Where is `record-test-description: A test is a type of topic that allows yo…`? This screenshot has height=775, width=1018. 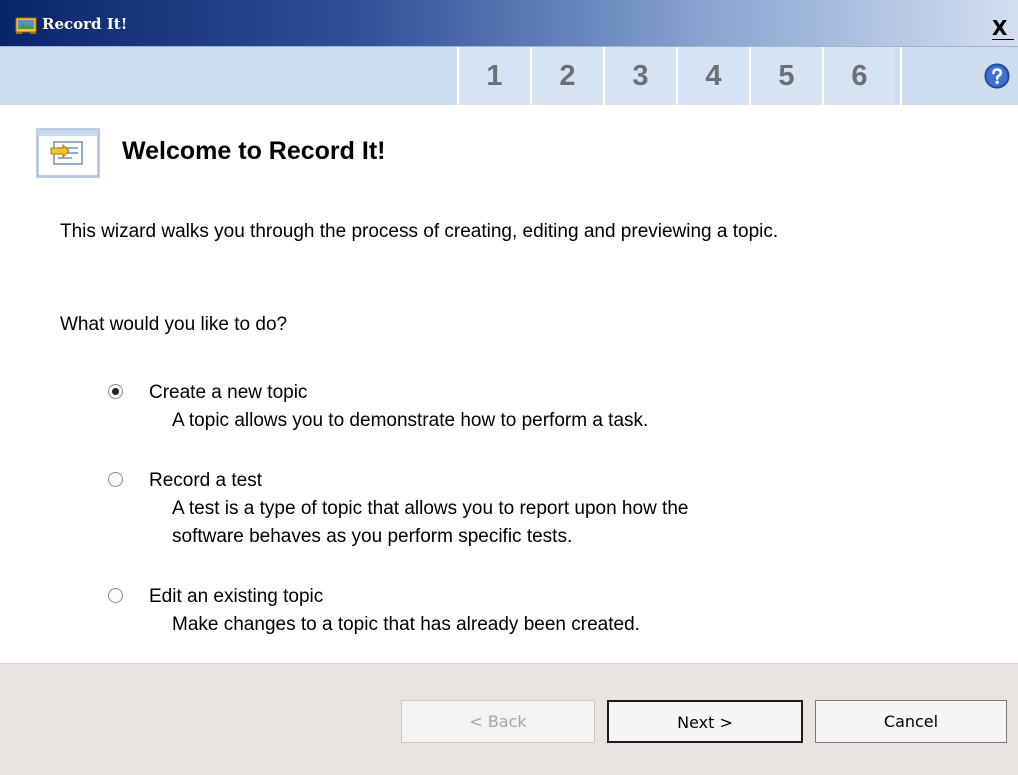
record-test-description: A test is a type of topic that allows yo… is located at coordinates (430, 522).